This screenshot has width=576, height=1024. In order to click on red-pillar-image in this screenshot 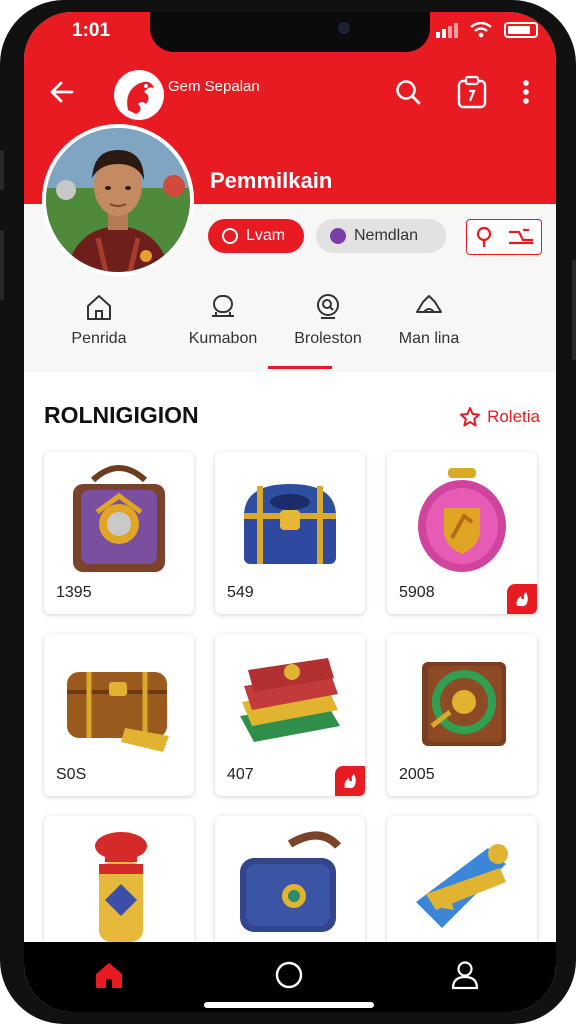, I will do `click(121, 887)`.